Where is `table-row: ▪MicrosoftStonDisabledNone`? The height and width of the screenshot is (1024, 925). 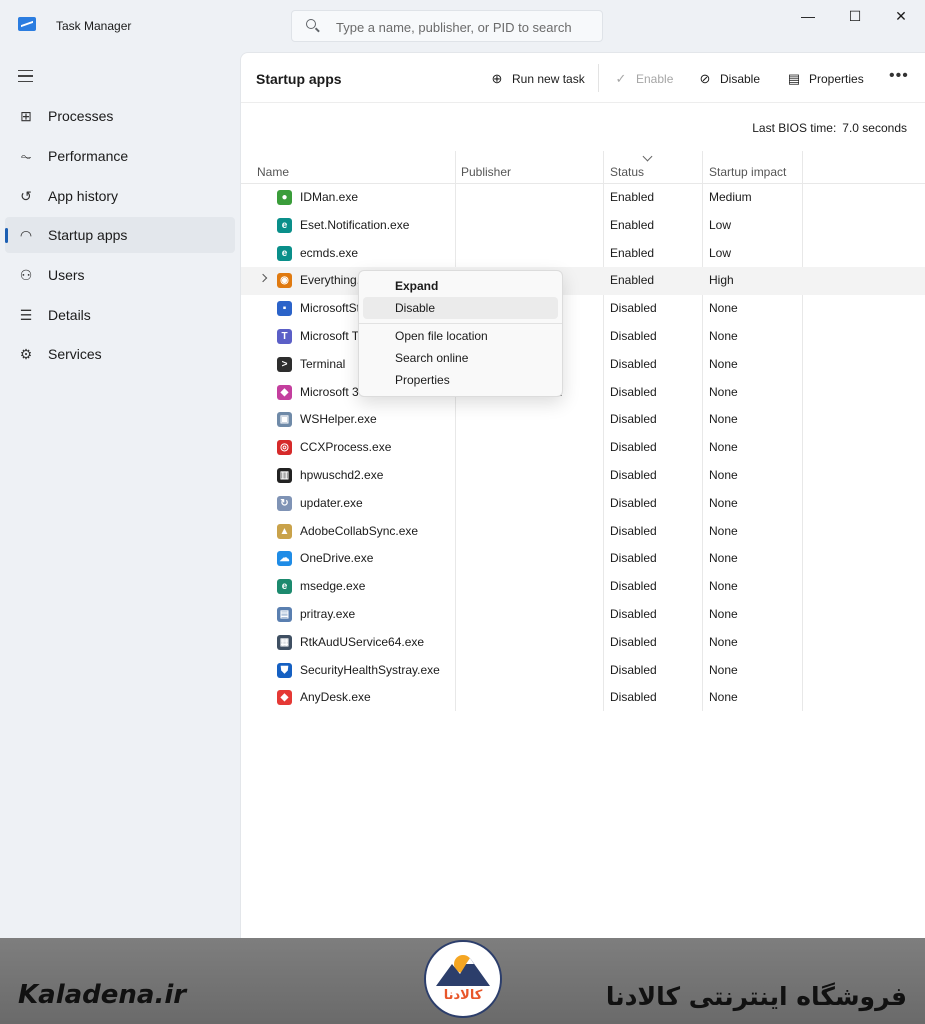
table-row: ▪MicrosoftStonDisabledNone is located at coordinates (583, 309).